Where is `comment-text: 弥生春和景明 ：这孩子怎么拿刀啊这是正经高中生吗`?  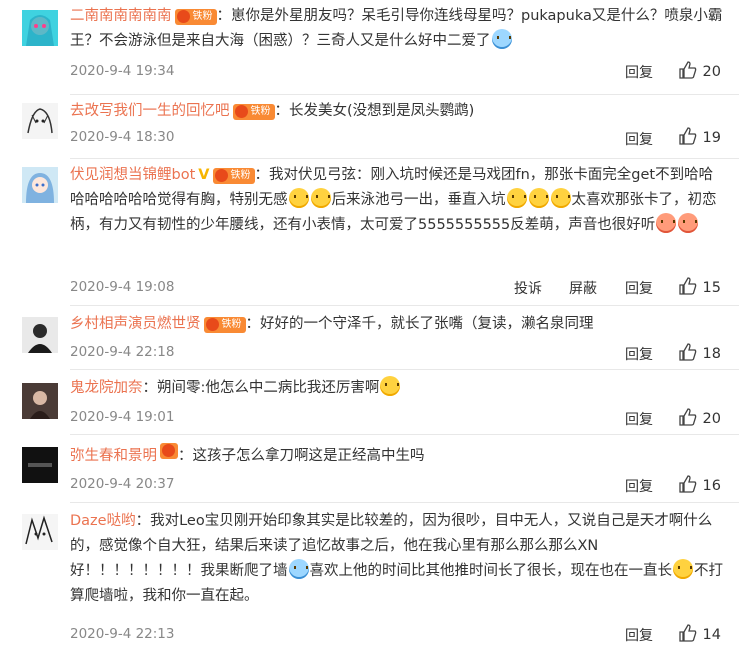
comment-text: 弥生春和景明 ：这孩子怎么拿刀啊这是正经高中生吗 is located at coordinates (397, 456).